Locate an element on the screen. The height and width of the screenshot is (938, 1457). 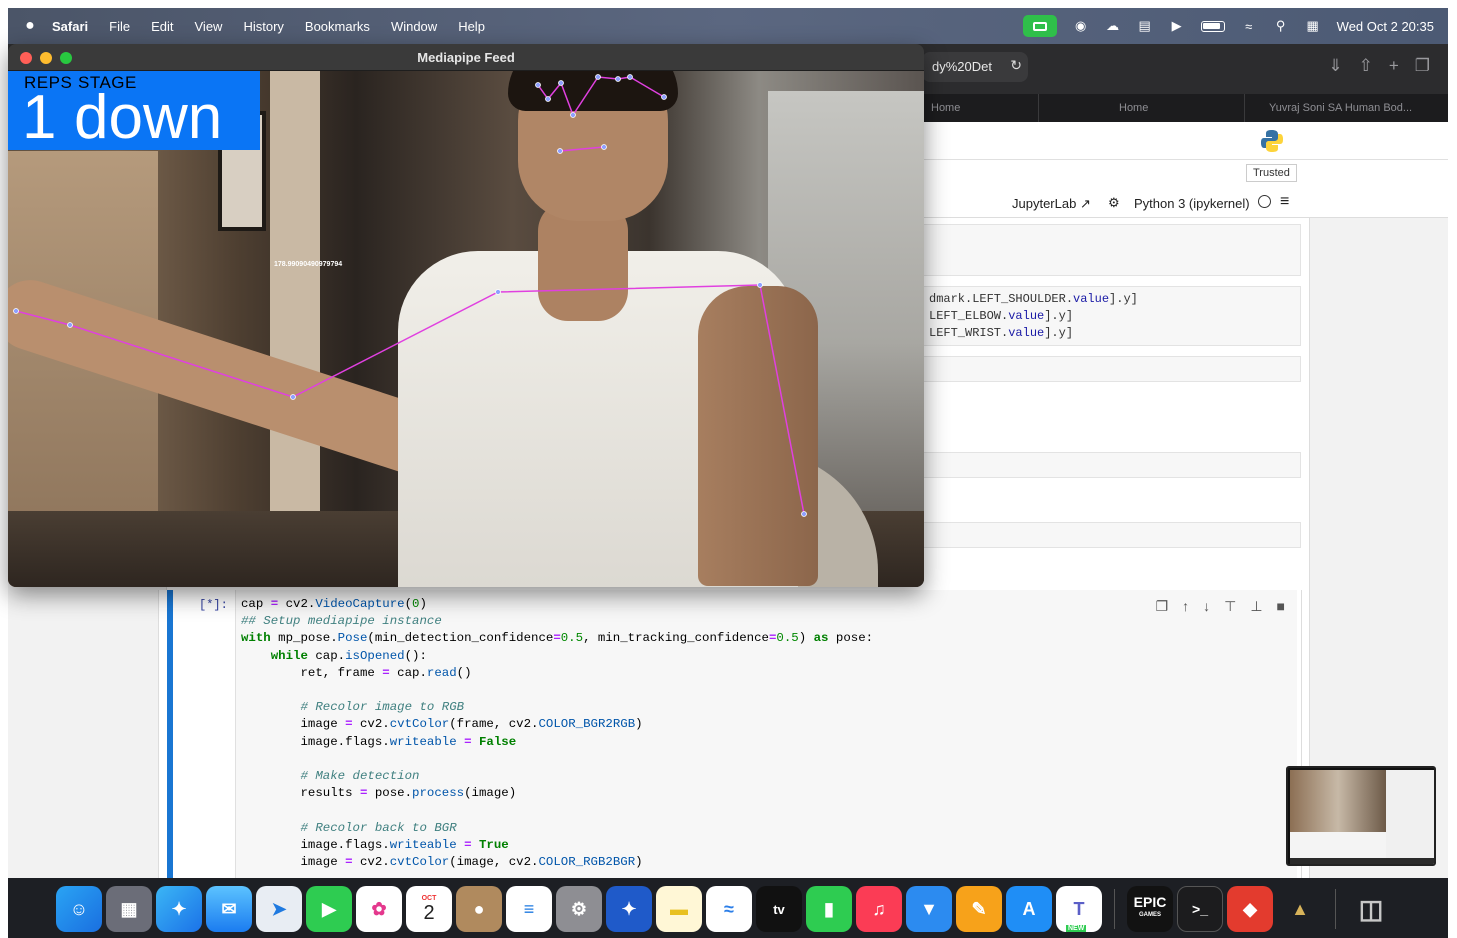
thumbnail-feed is located at coordinates (1338, 801).